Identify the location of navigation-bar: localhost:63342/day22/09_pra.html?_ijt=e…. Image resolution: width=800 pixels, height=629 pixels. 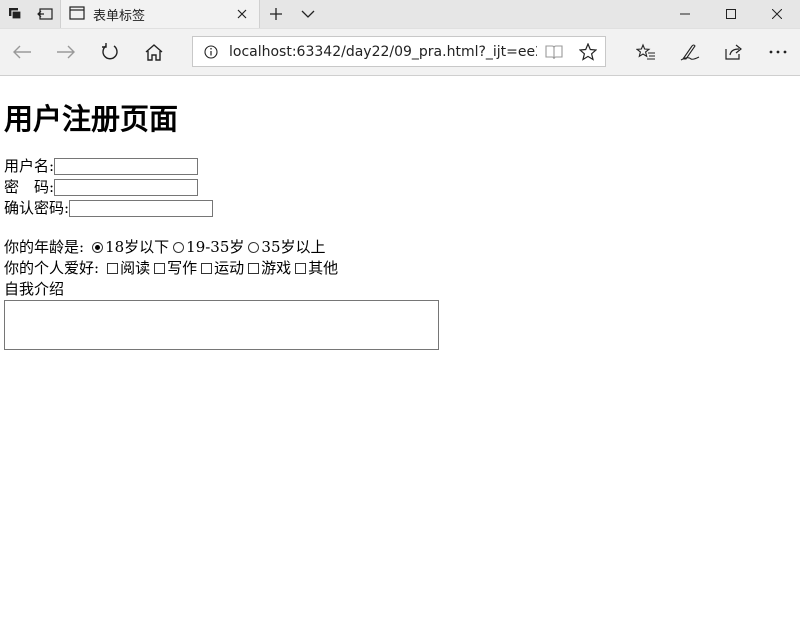
(400, 52).